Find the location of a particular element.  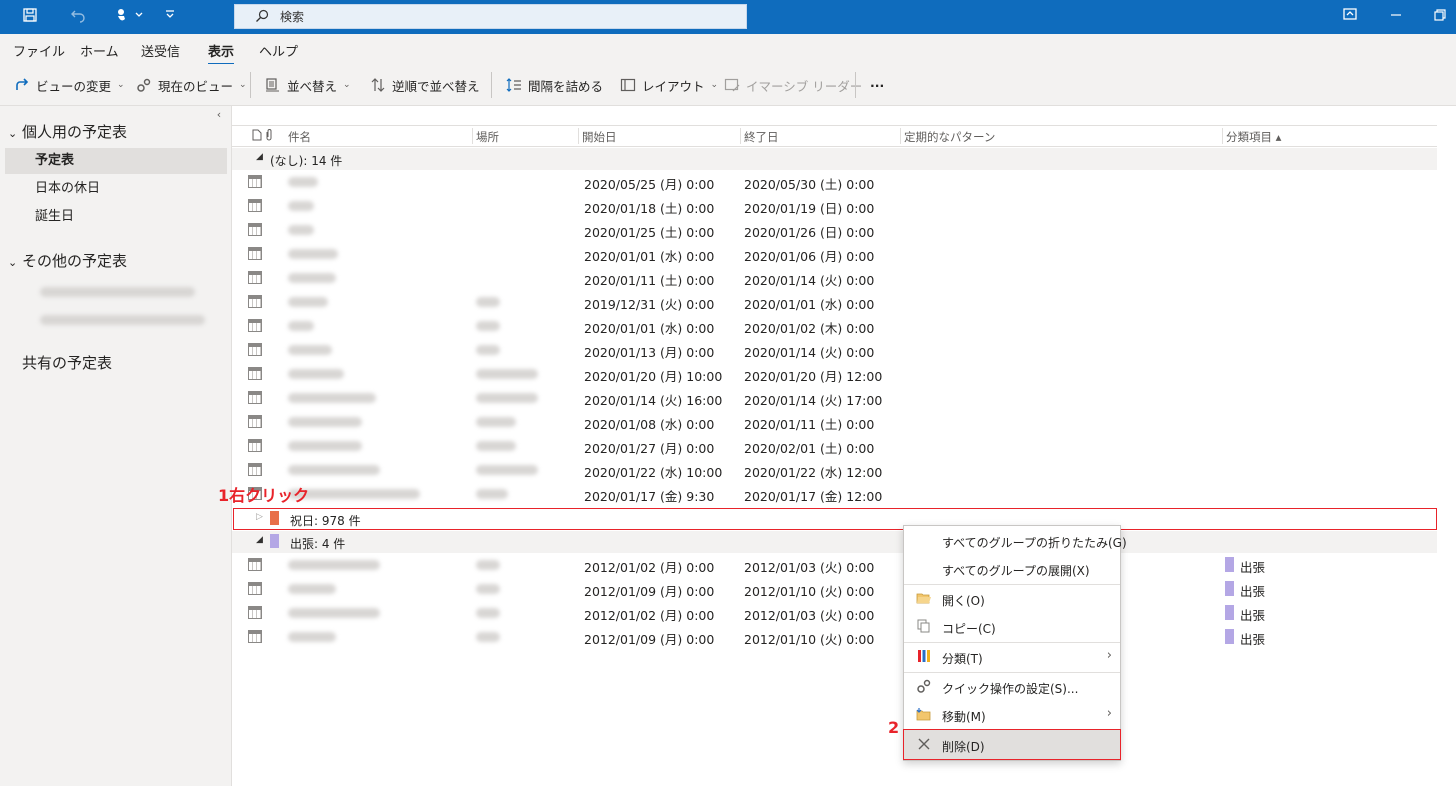

table-row: 2020/01/14 (火) 16:00 2020/01/14 (火) 17:00 is located at coordinates (834, 398).